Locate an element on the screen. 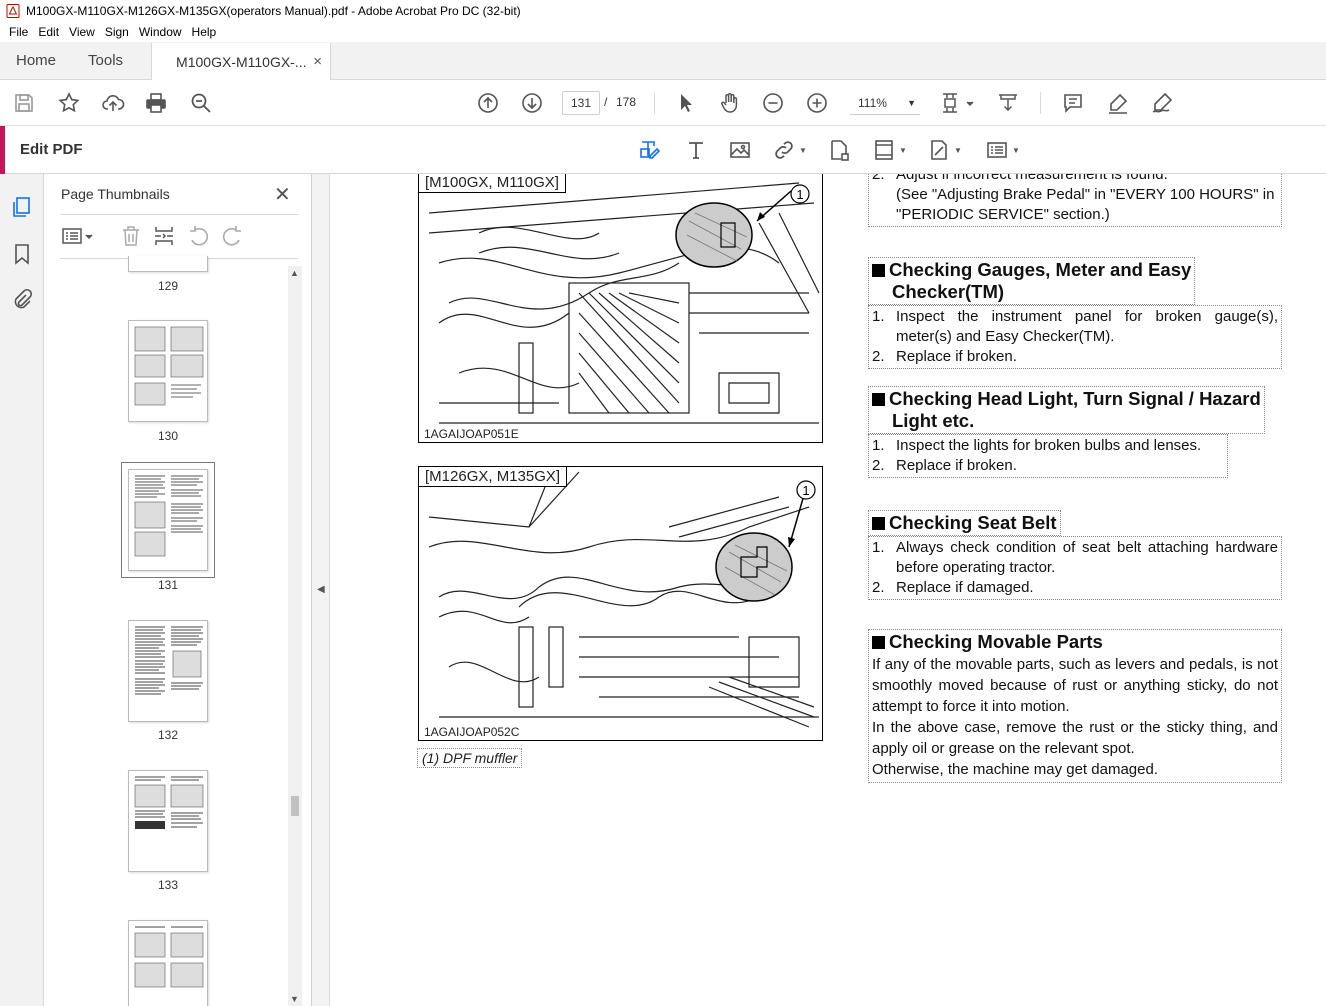 The width and height of the screenshot is (1326, 1006). save-icon is located at coordinates (24, 103).